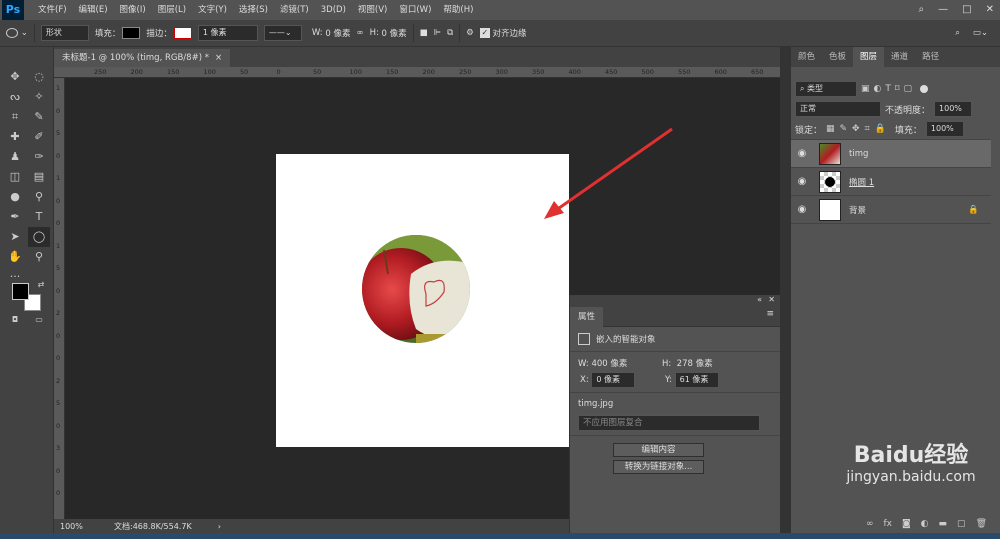 The width and height of the screenshot is (1000, 539). What do you see at coordinates (906, 526) in the screenshot?
I see `add-mask-icon: ◙` at bounding box center [906, 526].